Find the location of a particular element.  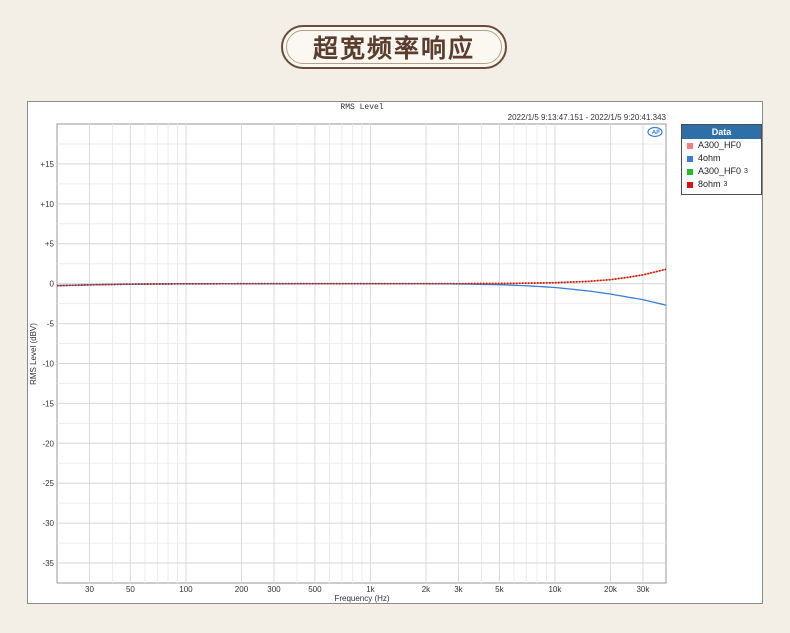

y-tick-label: -5 is located at coordinates (51, 324).